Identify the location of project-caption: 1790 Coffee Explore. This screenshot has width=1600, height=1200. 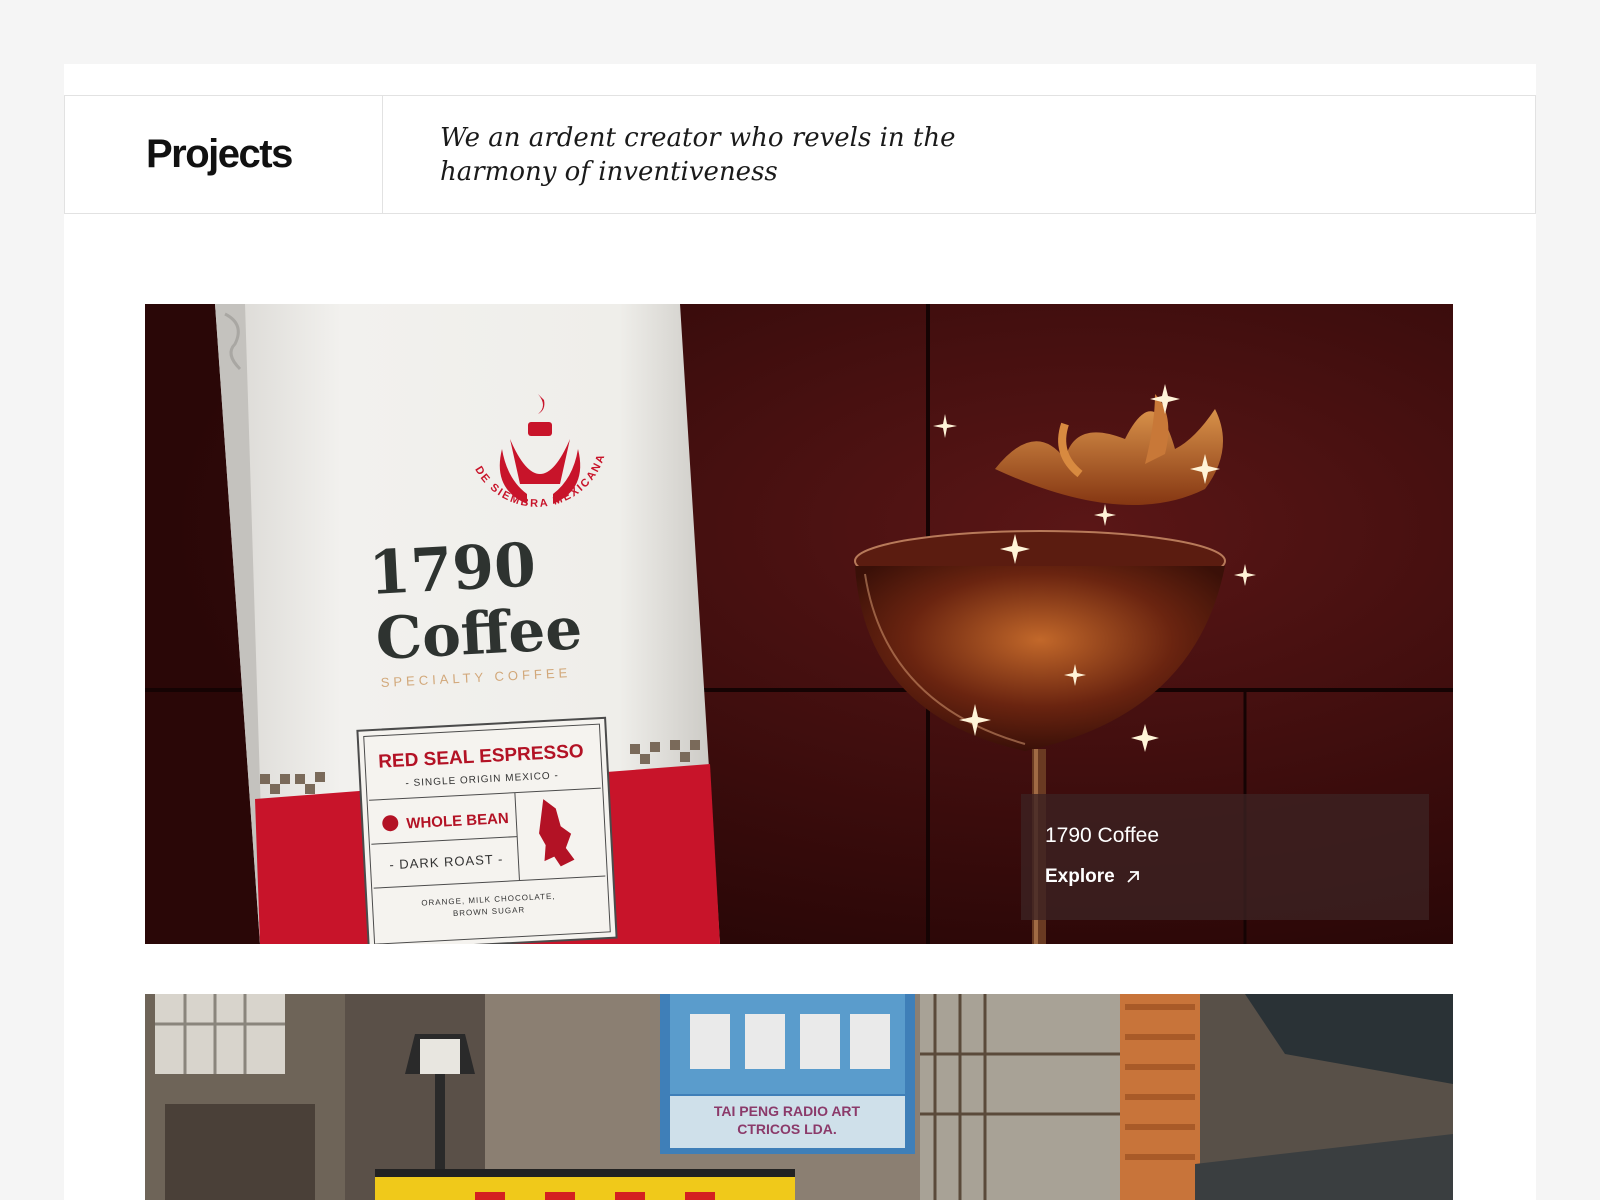
(1225, 857).